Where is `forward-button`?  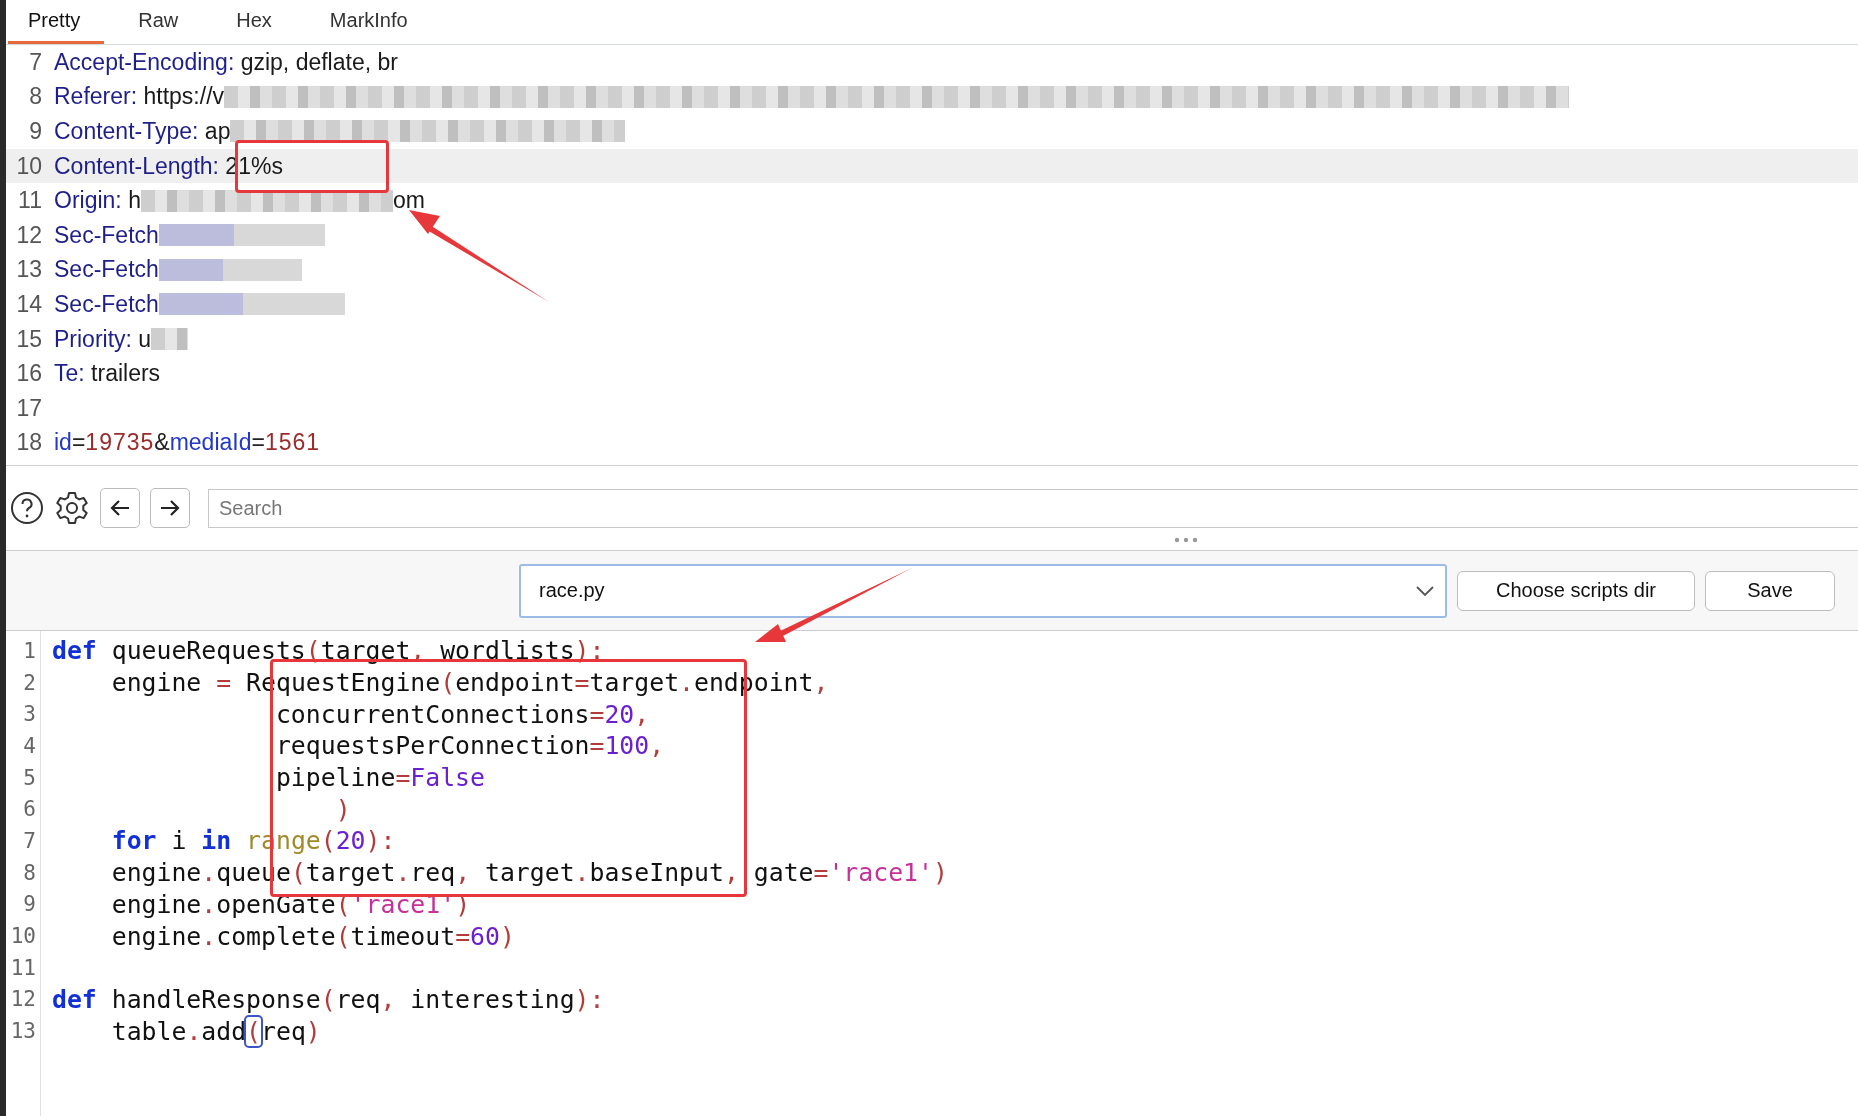
forward-button is located at coordinates (170, 508).